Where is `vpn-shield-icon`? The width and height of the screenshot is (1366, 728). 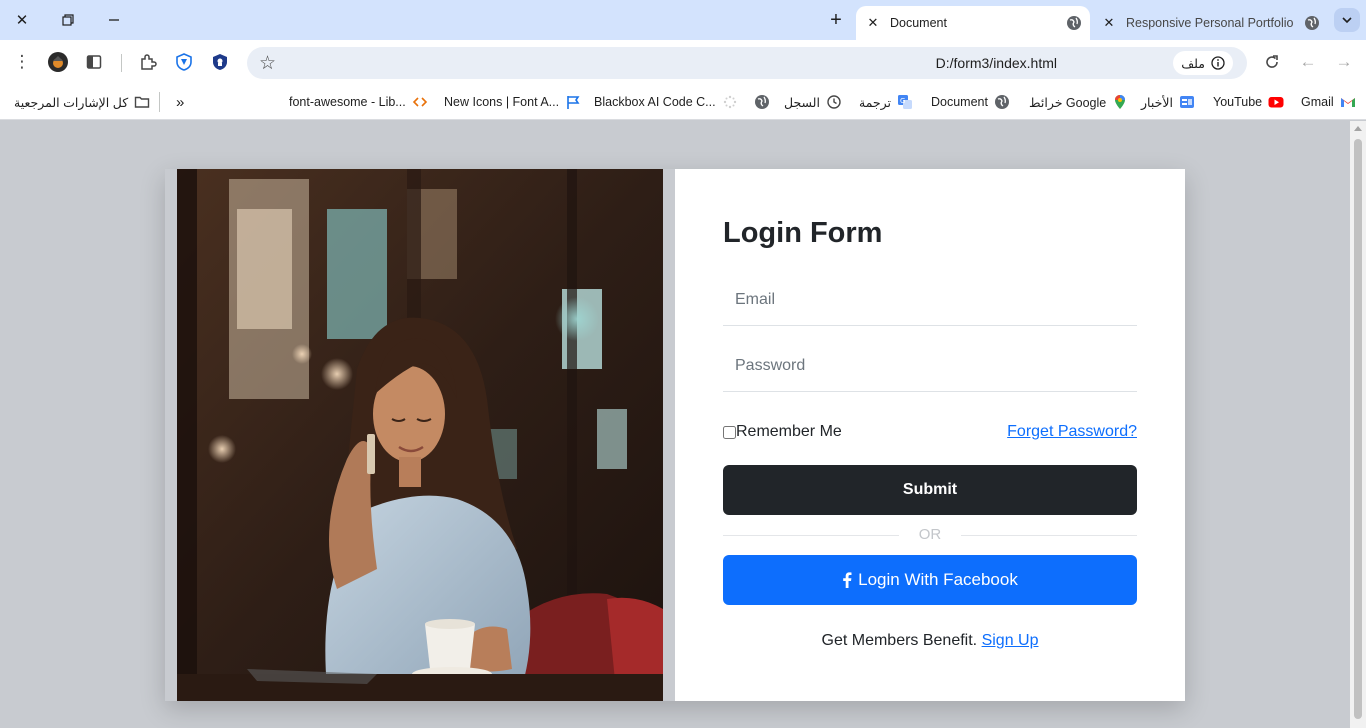 vpn-shield-icon is located at coordinates (184, 62).